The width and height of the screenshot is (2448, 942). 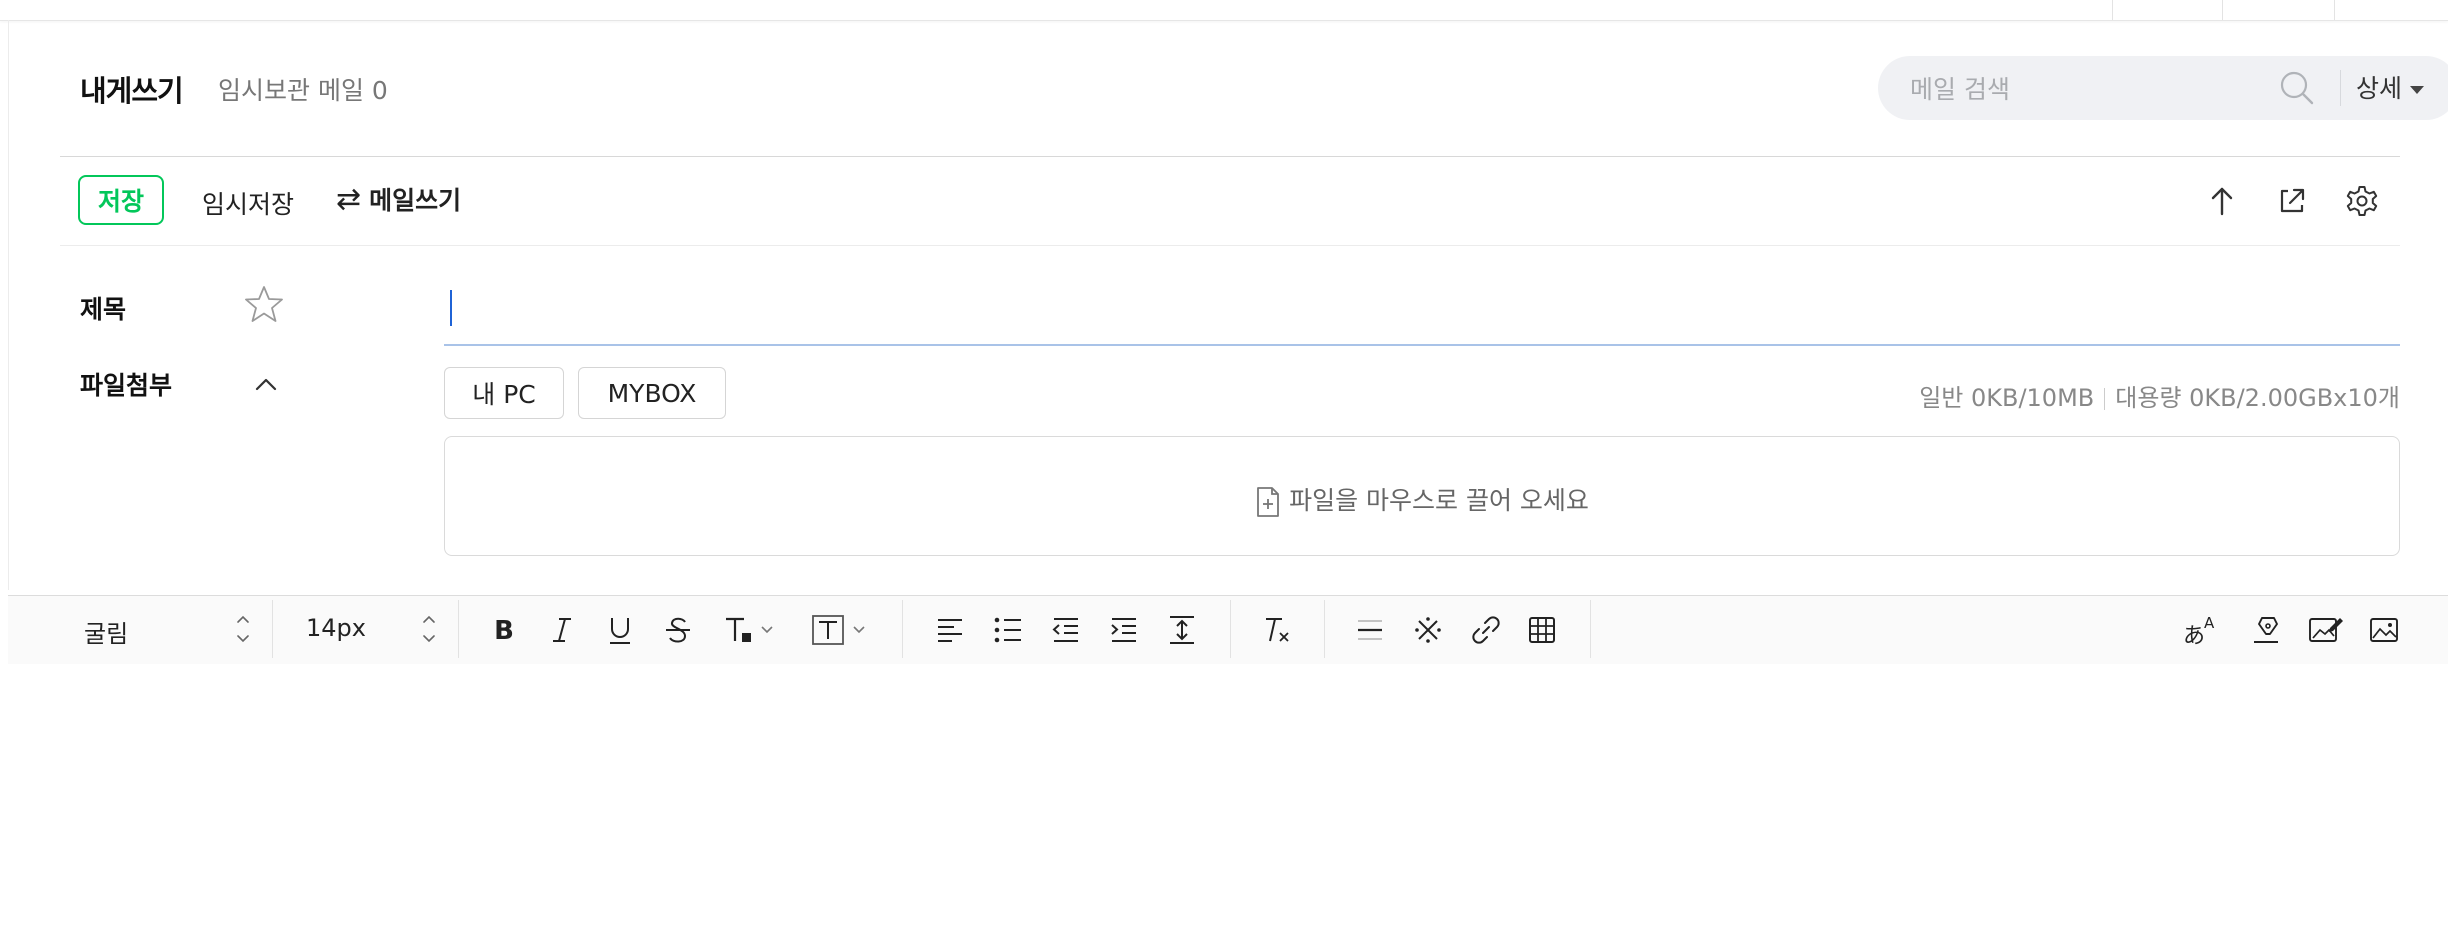 What do you see at coordinates (950, 630) in the screenshot?
I see `align-left-icon` at bounding box center [950, 630].